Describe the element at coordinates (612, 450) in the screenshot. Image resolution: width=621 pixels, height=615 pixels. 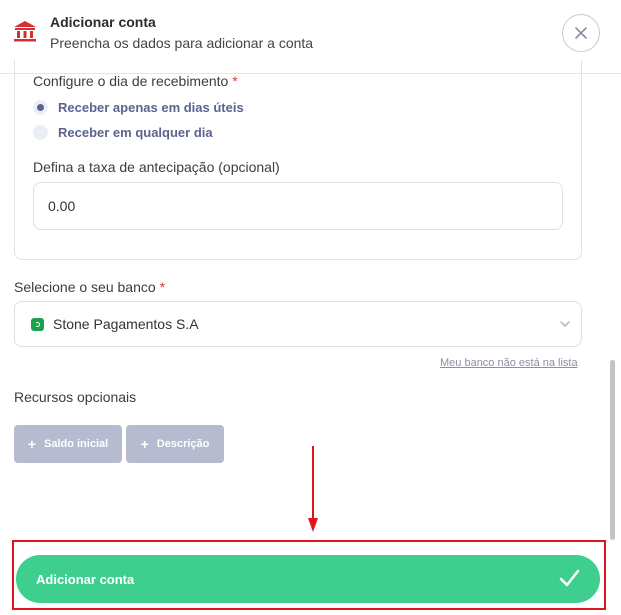
I see `scrollbar` at that location.